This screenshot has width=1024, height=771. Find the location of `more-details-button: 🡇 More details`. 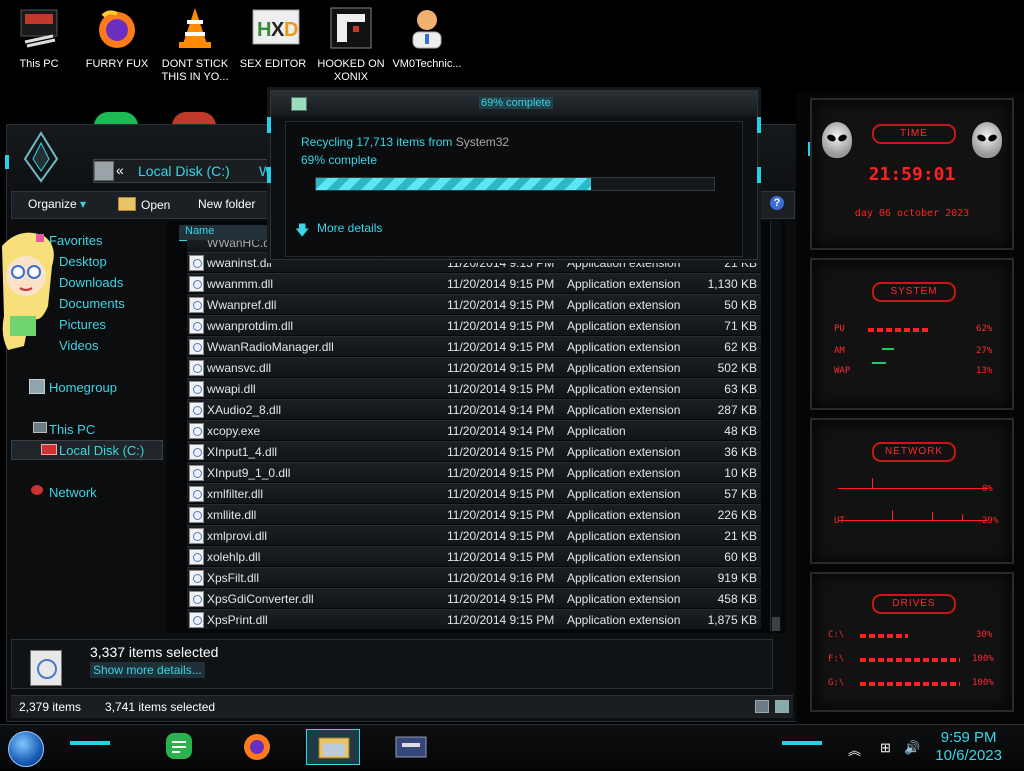

more-details-button: 🡇 More details is located at coordinates (338, 229).